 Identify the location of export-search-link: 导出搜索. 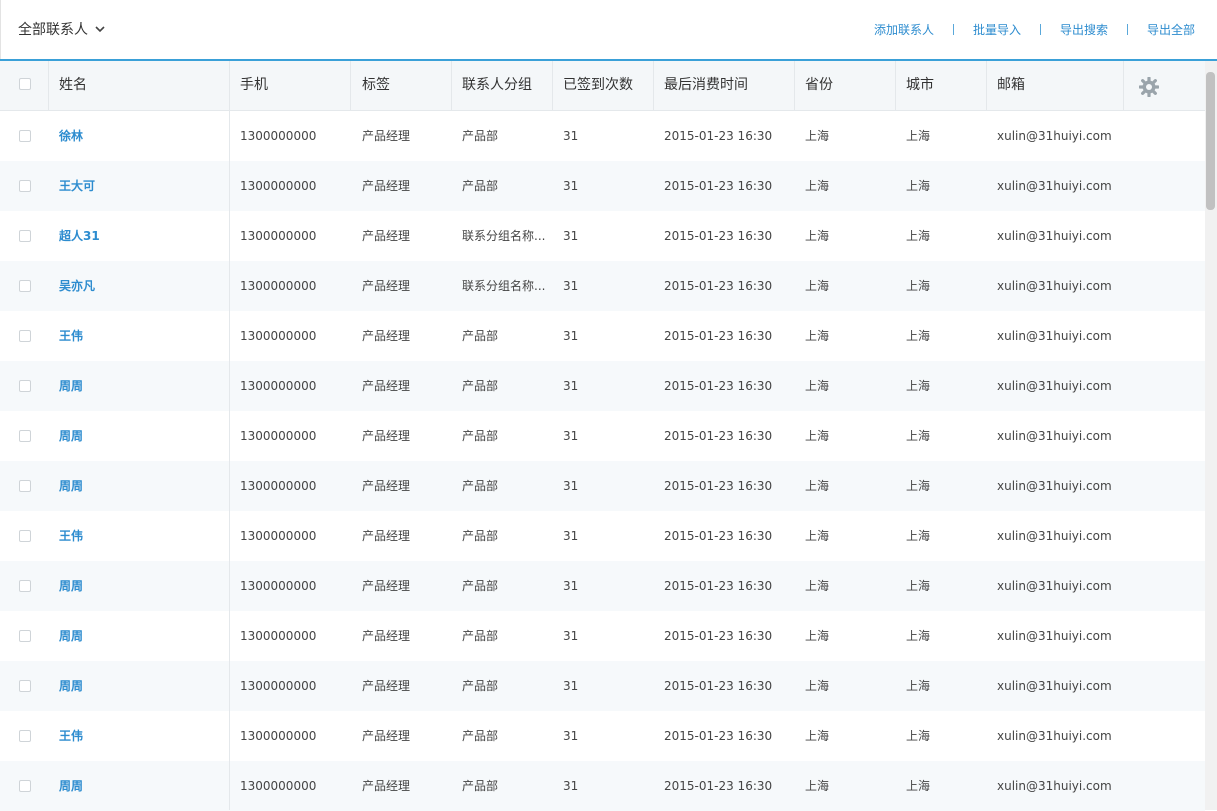
(1084, 29).